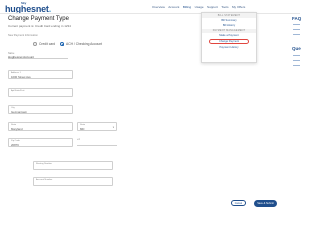 This screenshot has height=240, width=320. I want to click on nav-overview: Overview, so click(158, 7).